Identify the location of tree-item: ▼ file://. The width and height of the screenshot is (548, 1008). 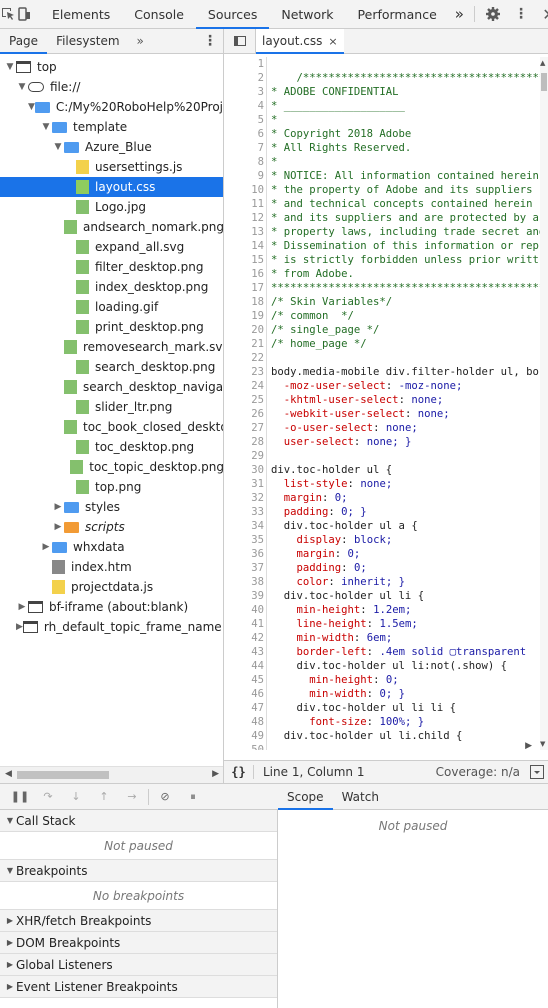
(111, 87).